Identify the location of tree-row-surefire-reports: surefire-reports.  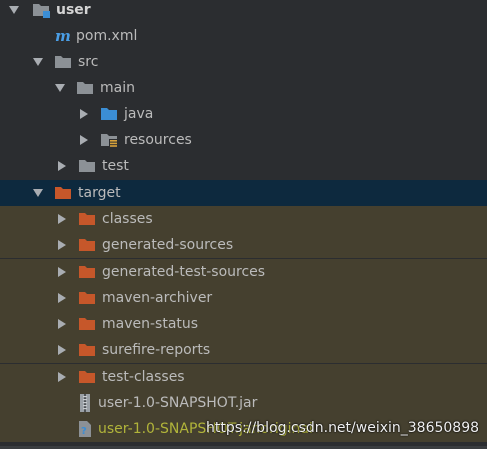
(243, 350).